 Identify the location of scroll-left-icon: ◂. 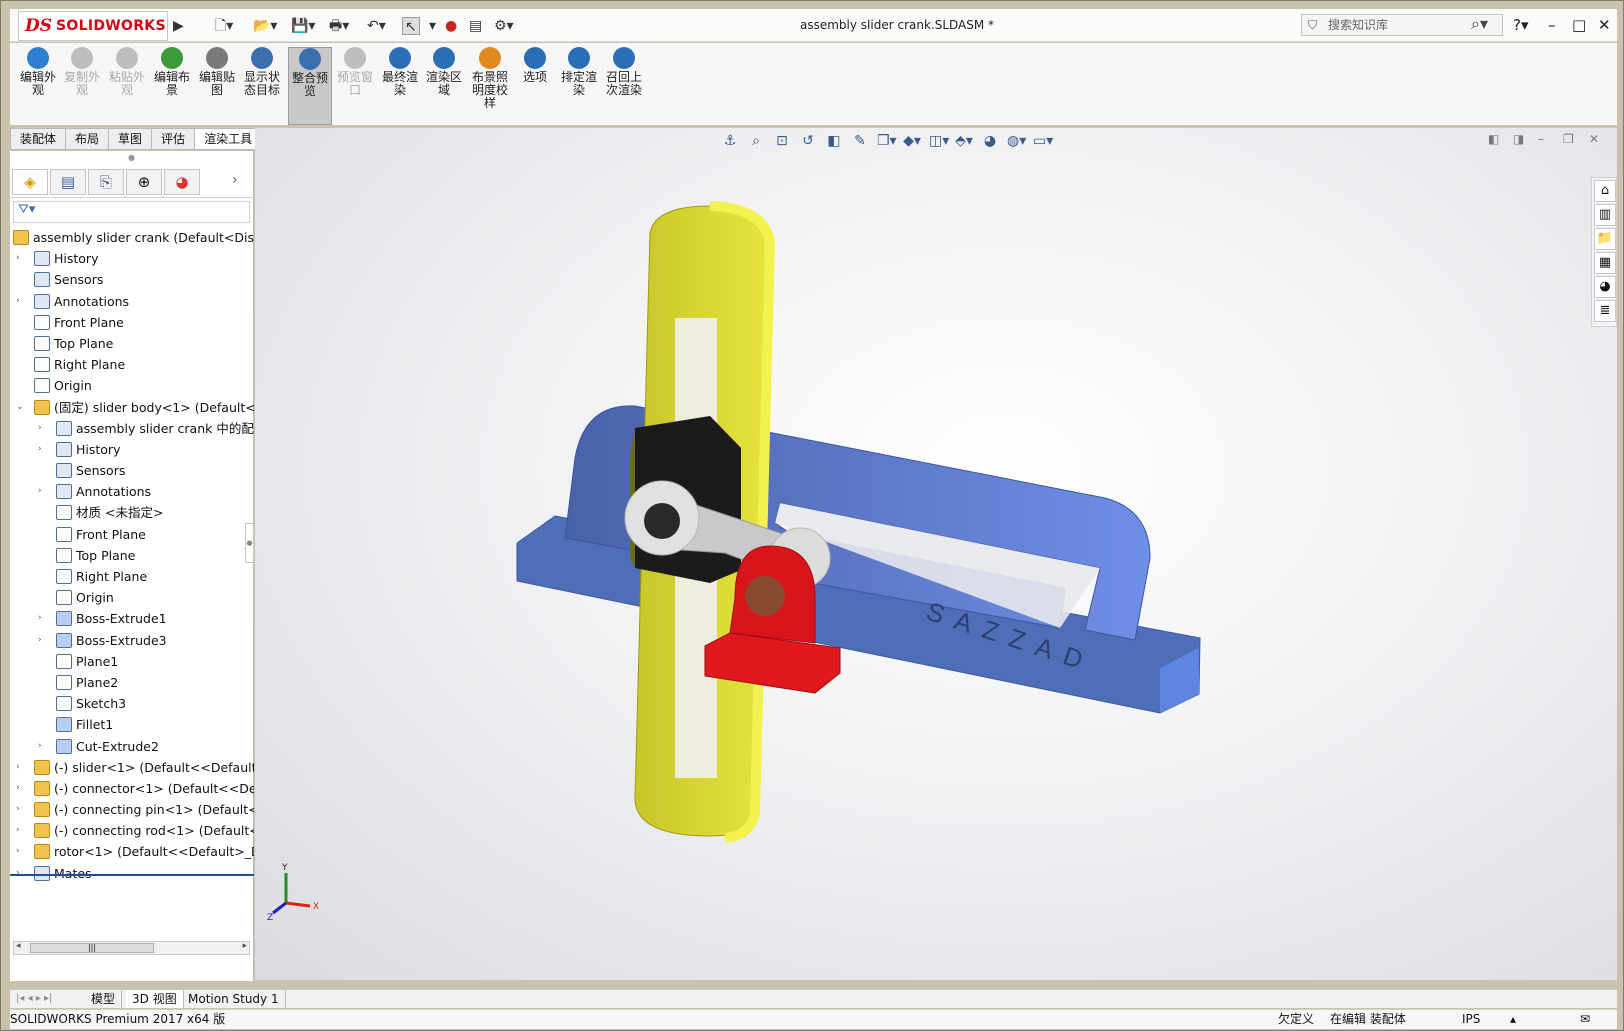
(18, 946).